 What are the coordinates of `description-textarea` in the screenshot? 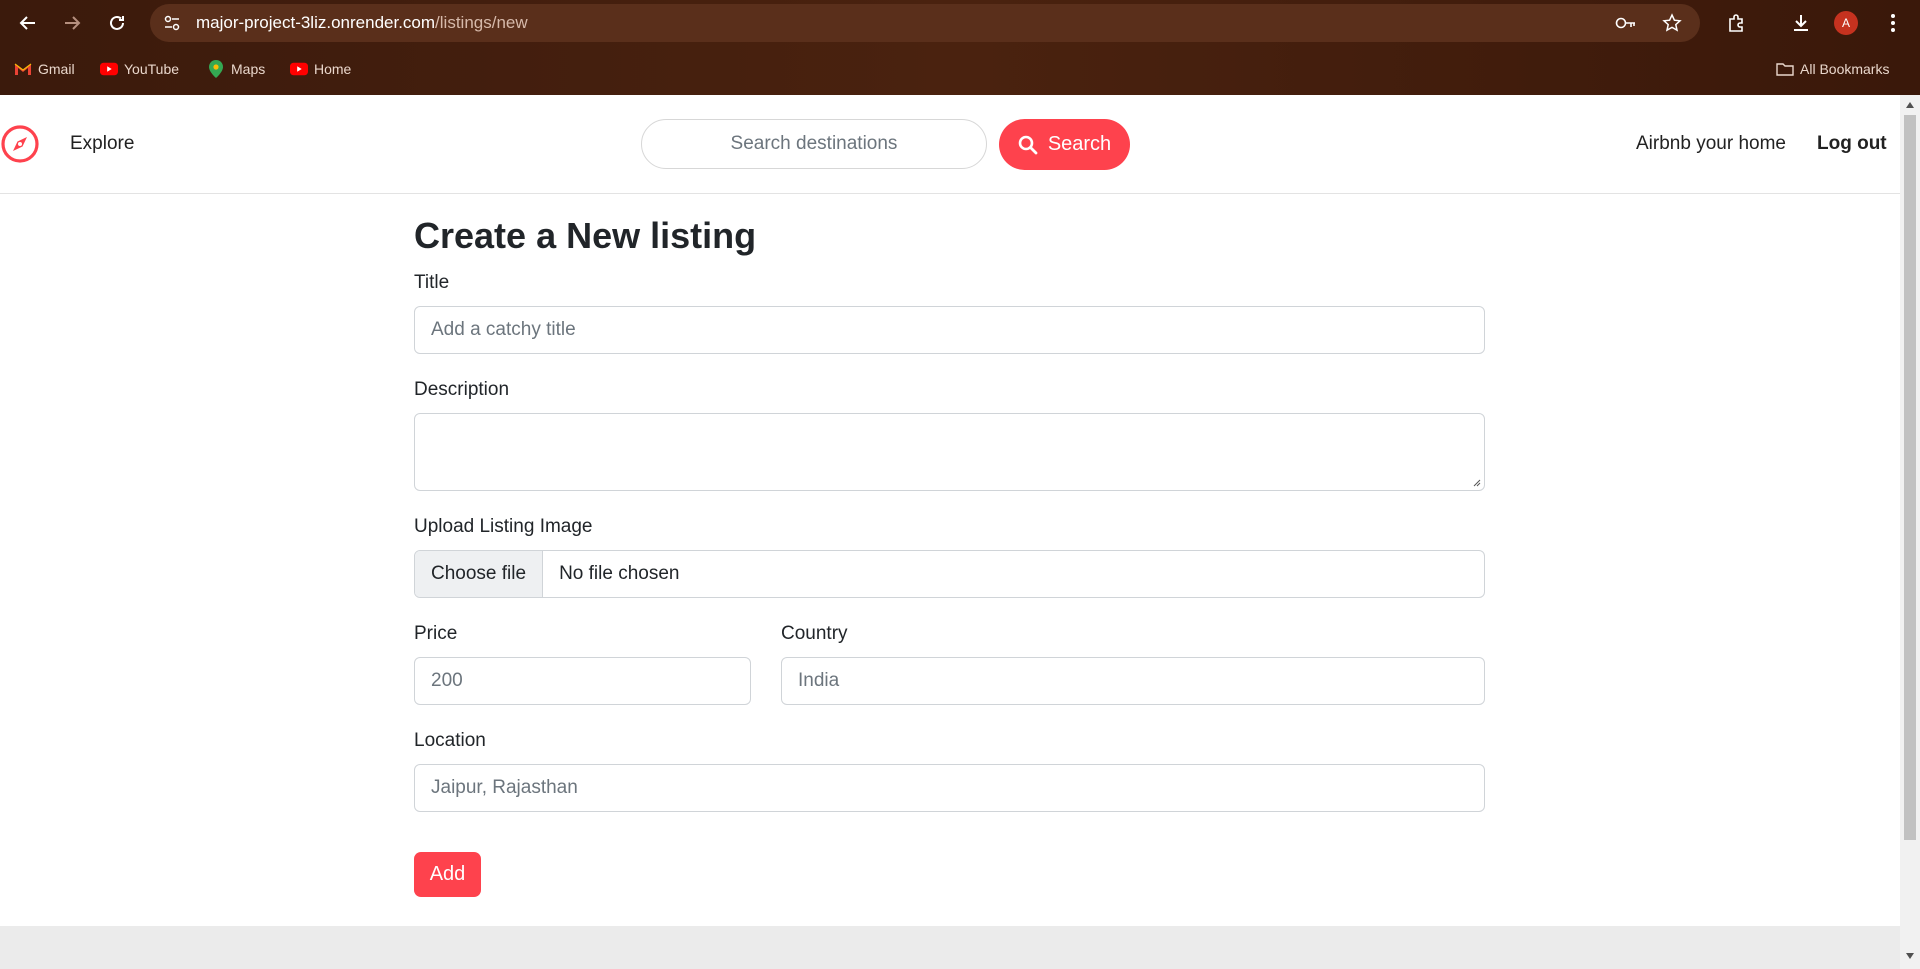 It's located at (949, 452).